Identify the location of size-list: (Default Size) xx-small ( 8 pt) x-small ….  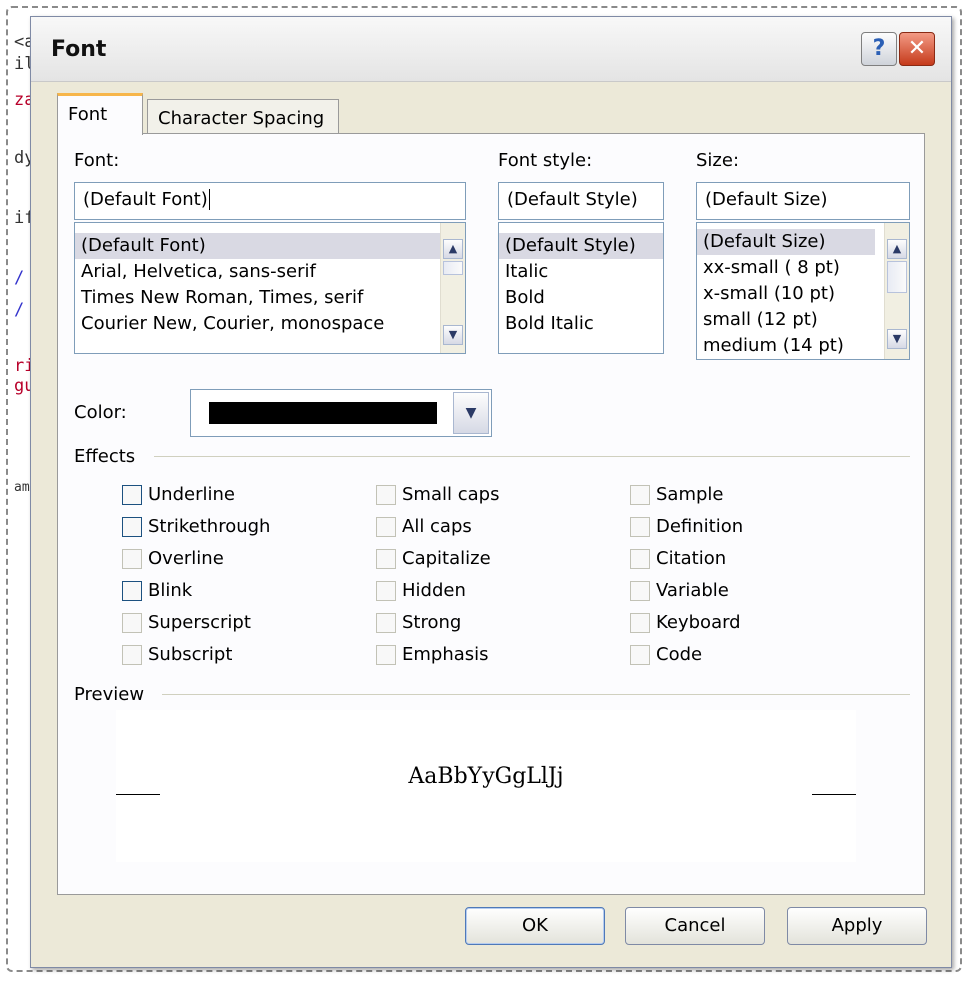
(803, 291).